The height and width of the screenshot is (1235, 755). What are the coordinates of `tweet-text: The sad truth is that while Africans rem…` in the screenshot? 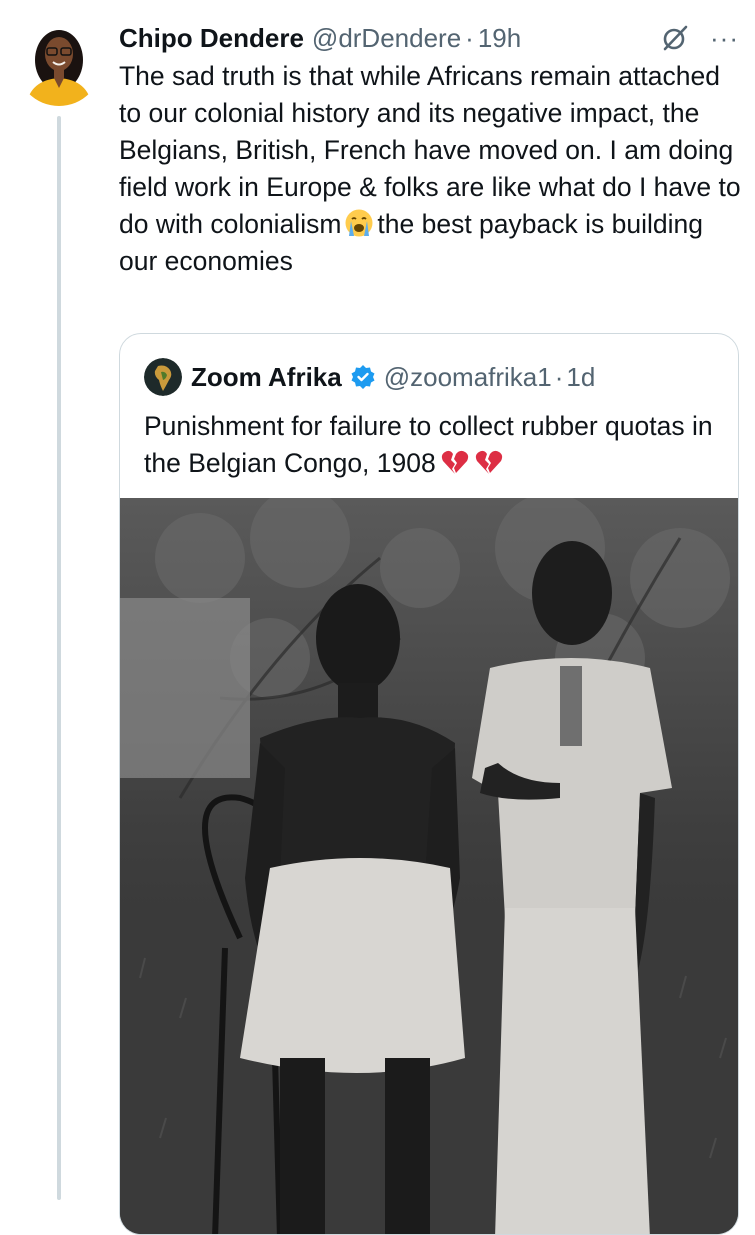 It's located at (430, 169).